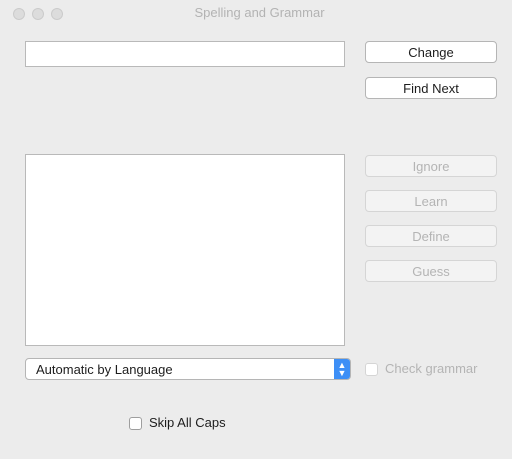 This screenshot has width=512, height=459. I want to click on select-arrows-icon: ▲ ▼, so click(342, 369).